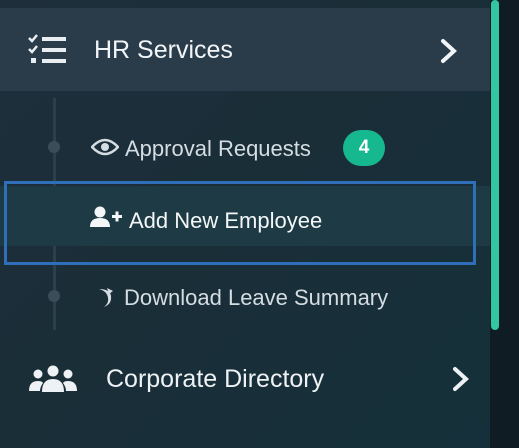 Image resolution: width=519 pixels, height=448 pixels. I want to click on sidebar-subitem-approval-requests: Approval Requests 4, so click(245, 148).